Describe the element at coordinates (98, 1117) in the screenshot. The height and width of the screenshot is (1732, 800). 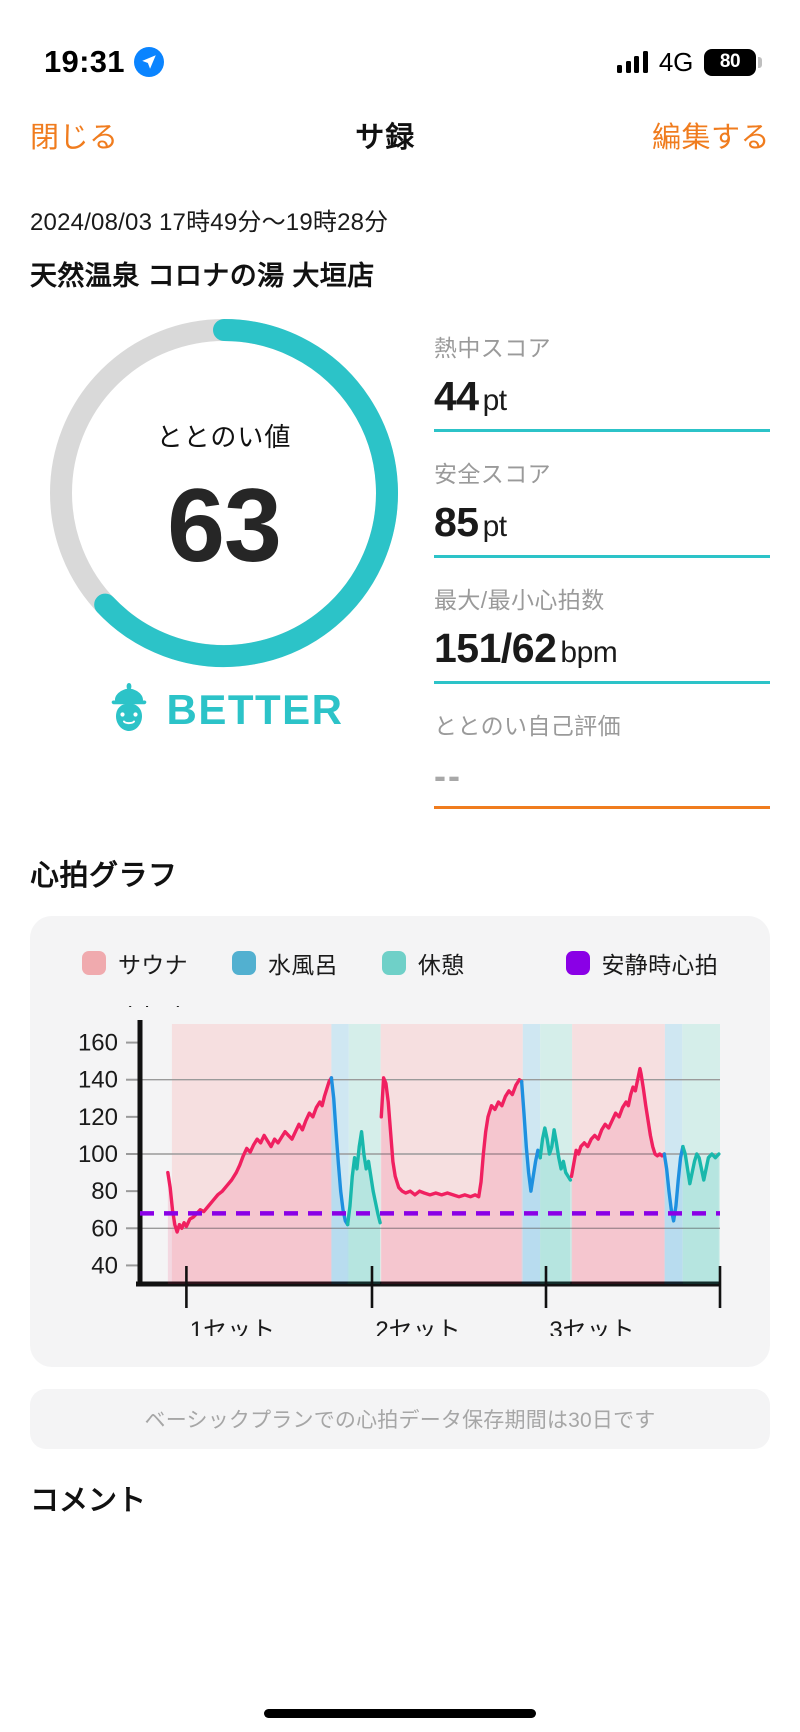
I see `svg-text: 120` at that location.